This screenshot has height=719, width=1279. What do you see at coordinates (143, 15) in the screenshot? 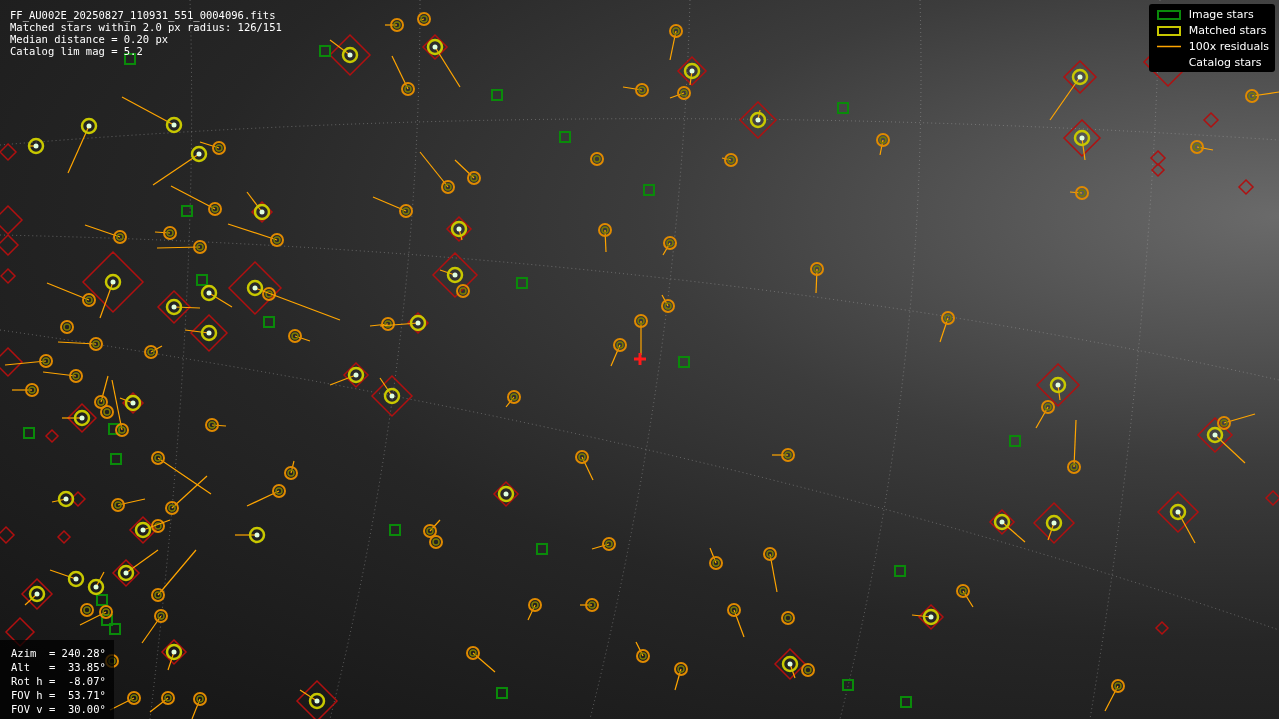
I see `info-text: FF_AU002E_20250827_110931_551_0004096.fits` at bounding box center [143, 15].